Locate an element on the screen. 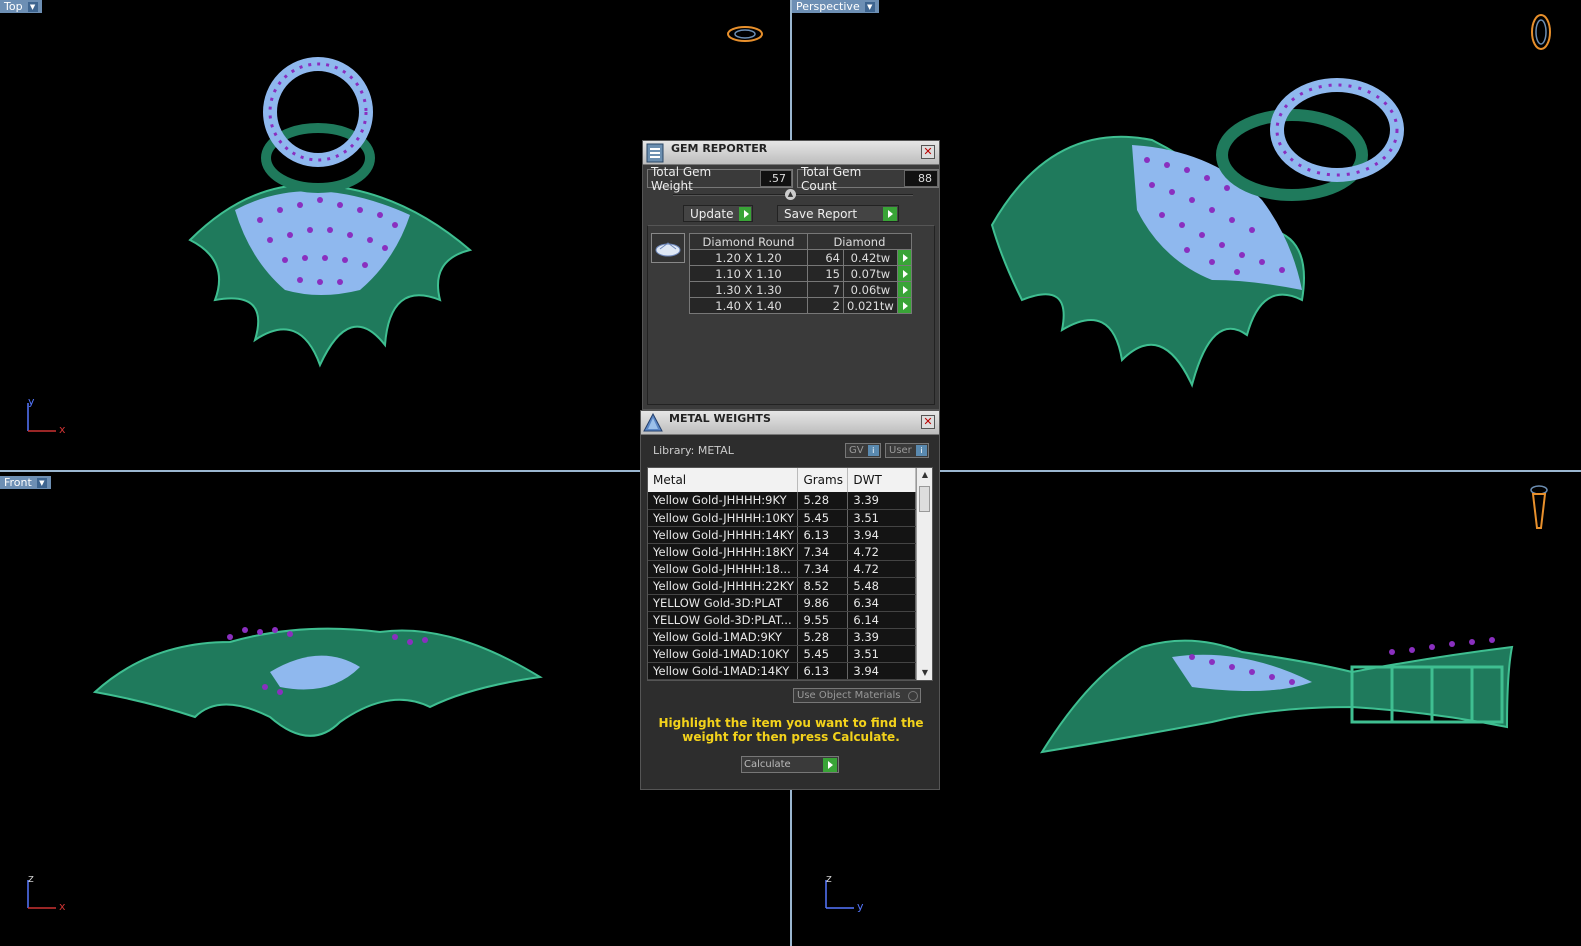 The height and width of the screenshot is (946, 1581). metal-grams: 9.55 is located at coordinates (823, 620).